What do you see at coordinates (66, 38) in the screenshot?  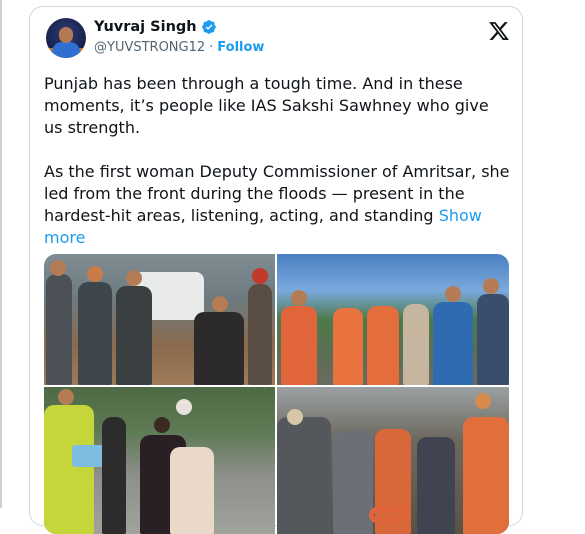 I see `avatar` at bounding box center [66, 38].